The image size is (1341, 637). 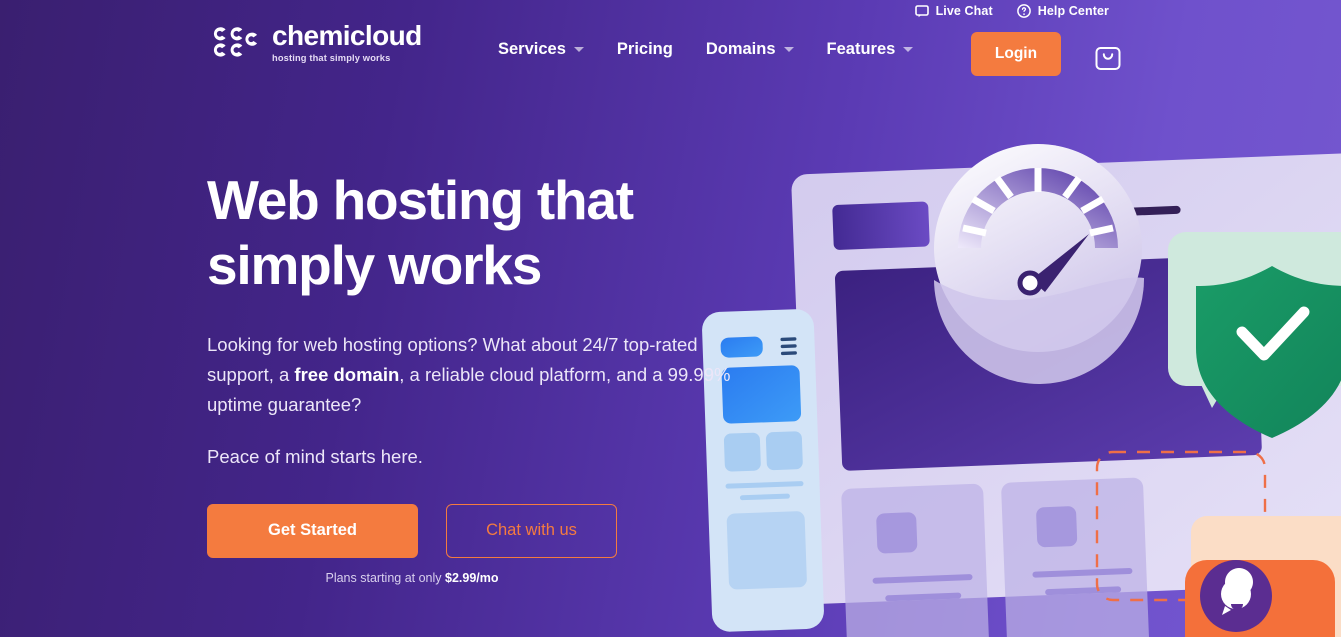 What do you see at coordinates (531, 530) in the screenshot?
I see `chat-with-us-button: Chat with us` at bounding box center [531, 530].